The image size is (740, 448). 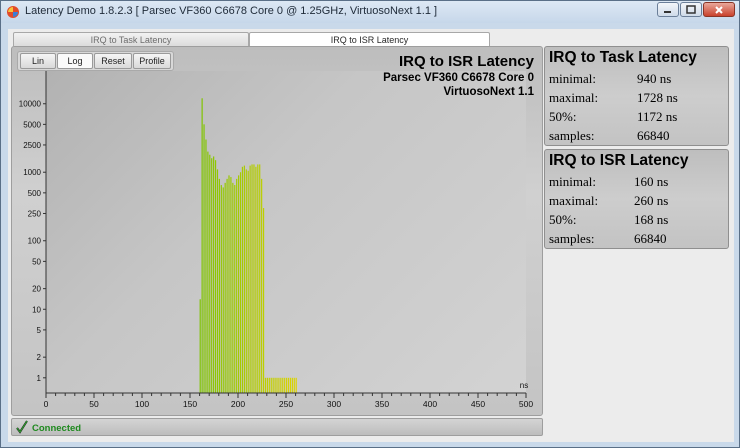 I want to click on stat-row-maximal: maximal: 1728 ns, so click(x=636, y=97).